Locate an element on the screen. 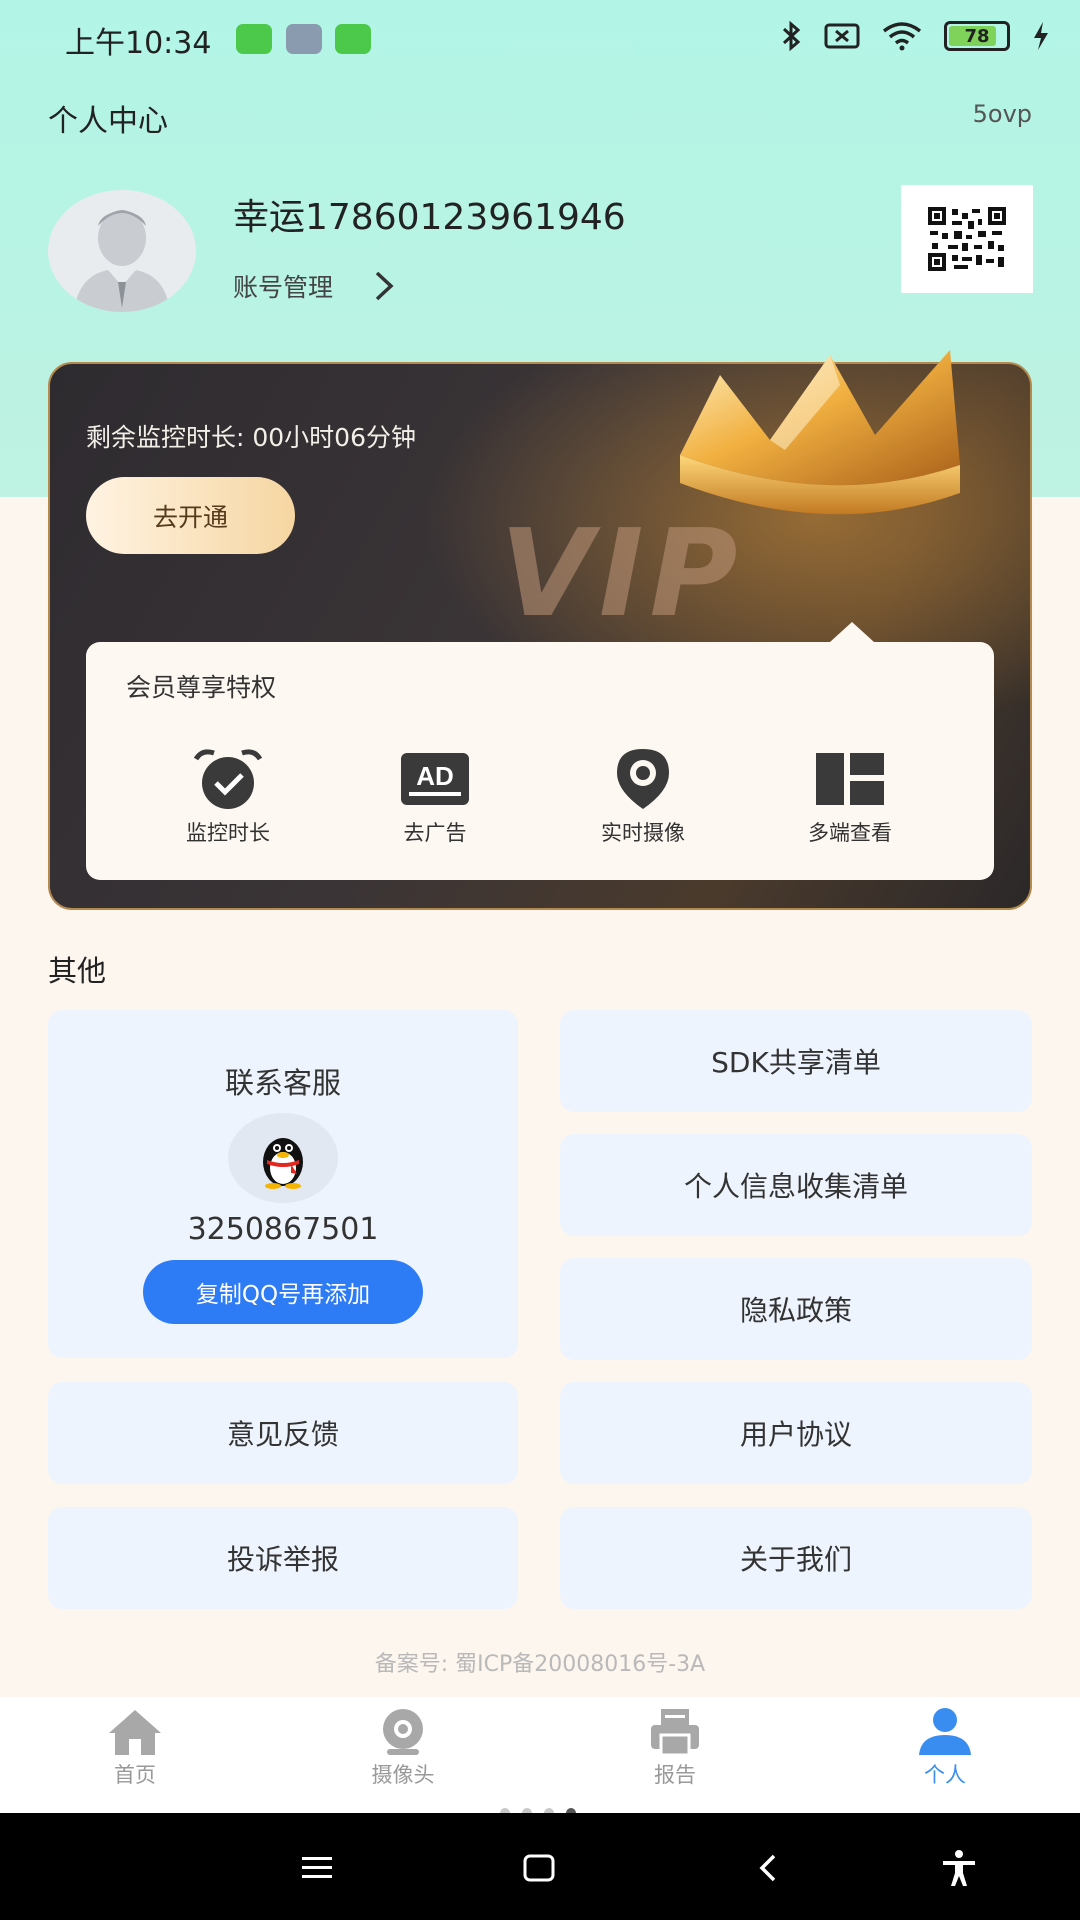 This screenshot has width=1080, height=1920. complaint-button: 投诉举报 is located at coordinates (283, 1558).